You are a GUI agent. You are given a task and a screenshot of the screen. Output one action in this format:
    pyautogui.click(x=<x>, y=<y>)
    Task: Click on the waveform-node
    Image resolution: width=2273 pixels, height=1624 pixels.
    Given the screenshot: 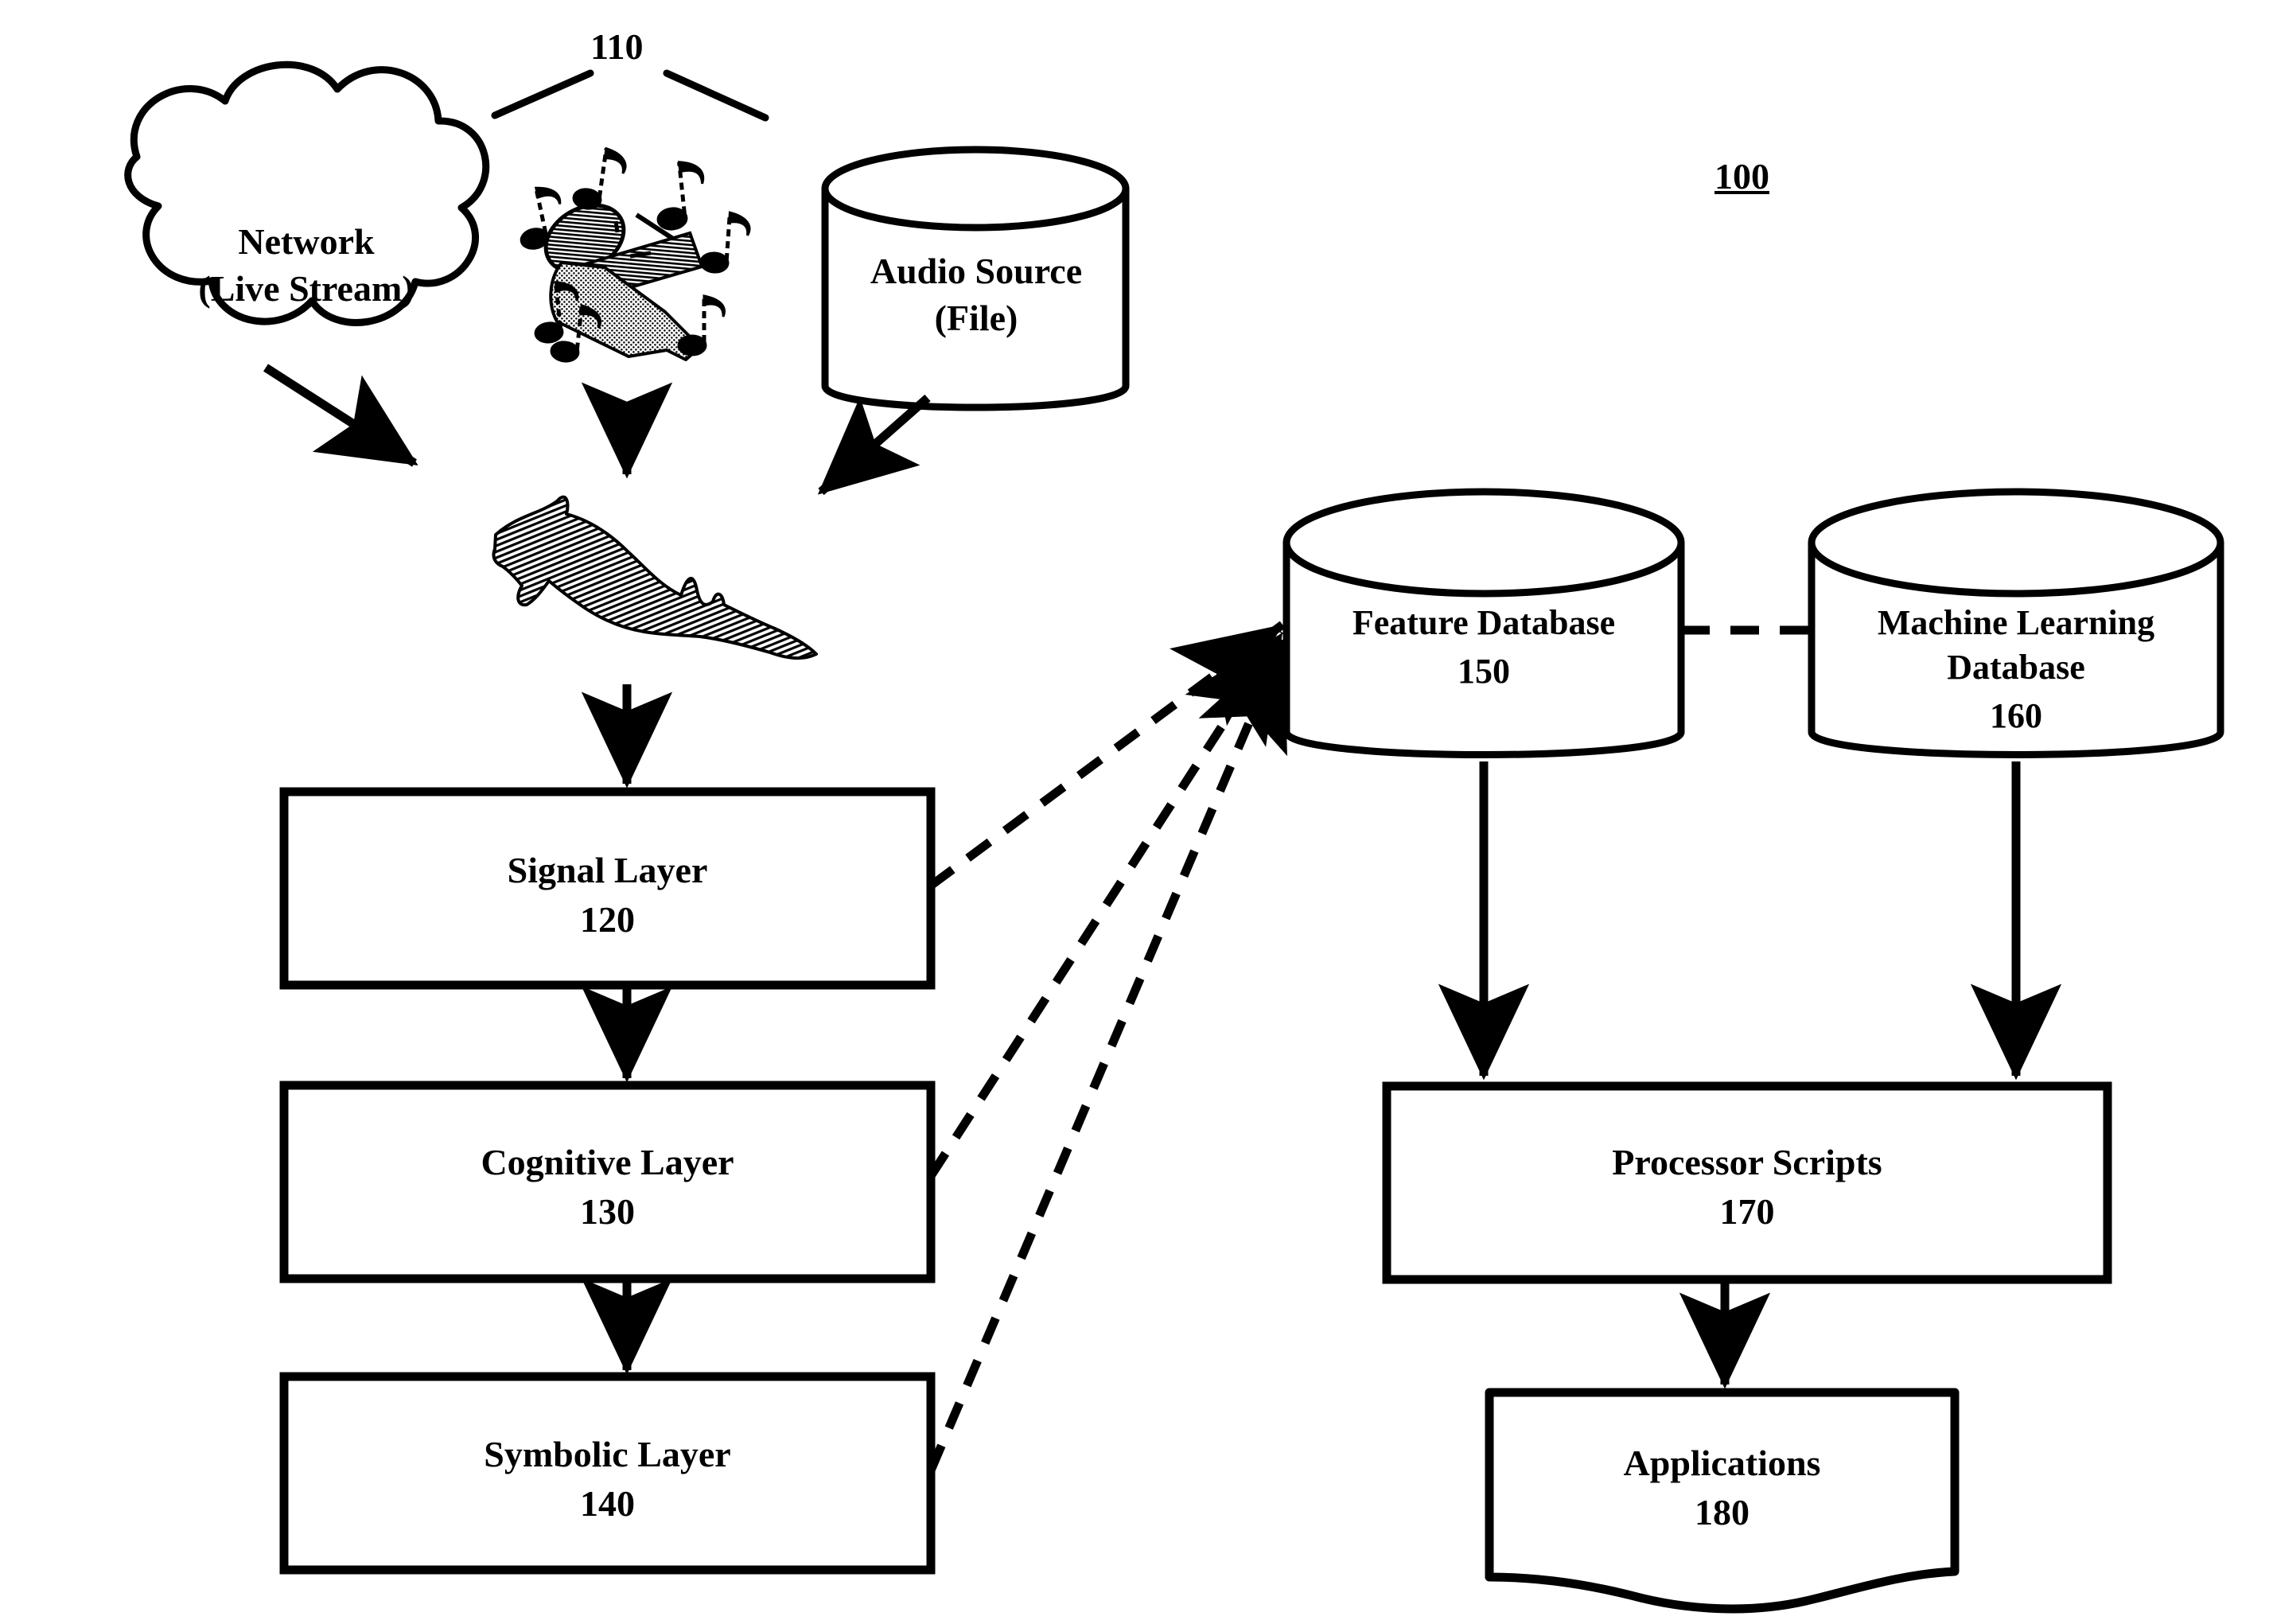 What is the action you would take?
    pyautogui.click(x=656, y=580)
    